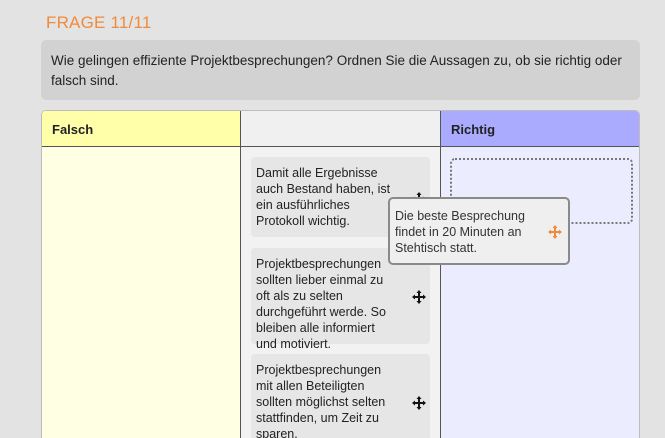 The height and width of the screenshot is (438, 665). What do you see at coordinates (99, 22) in the screenshot?
I see `question-counter: FRAGE 11/11` at bounding box center [99, 22].